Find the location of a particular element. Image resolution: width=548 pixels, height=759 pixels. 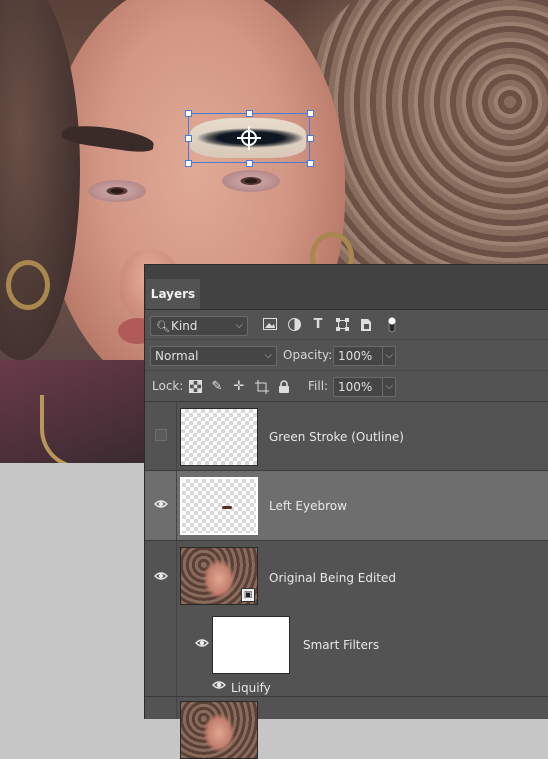

opacity-label: Opacity: is located at coordinates (308, 355).